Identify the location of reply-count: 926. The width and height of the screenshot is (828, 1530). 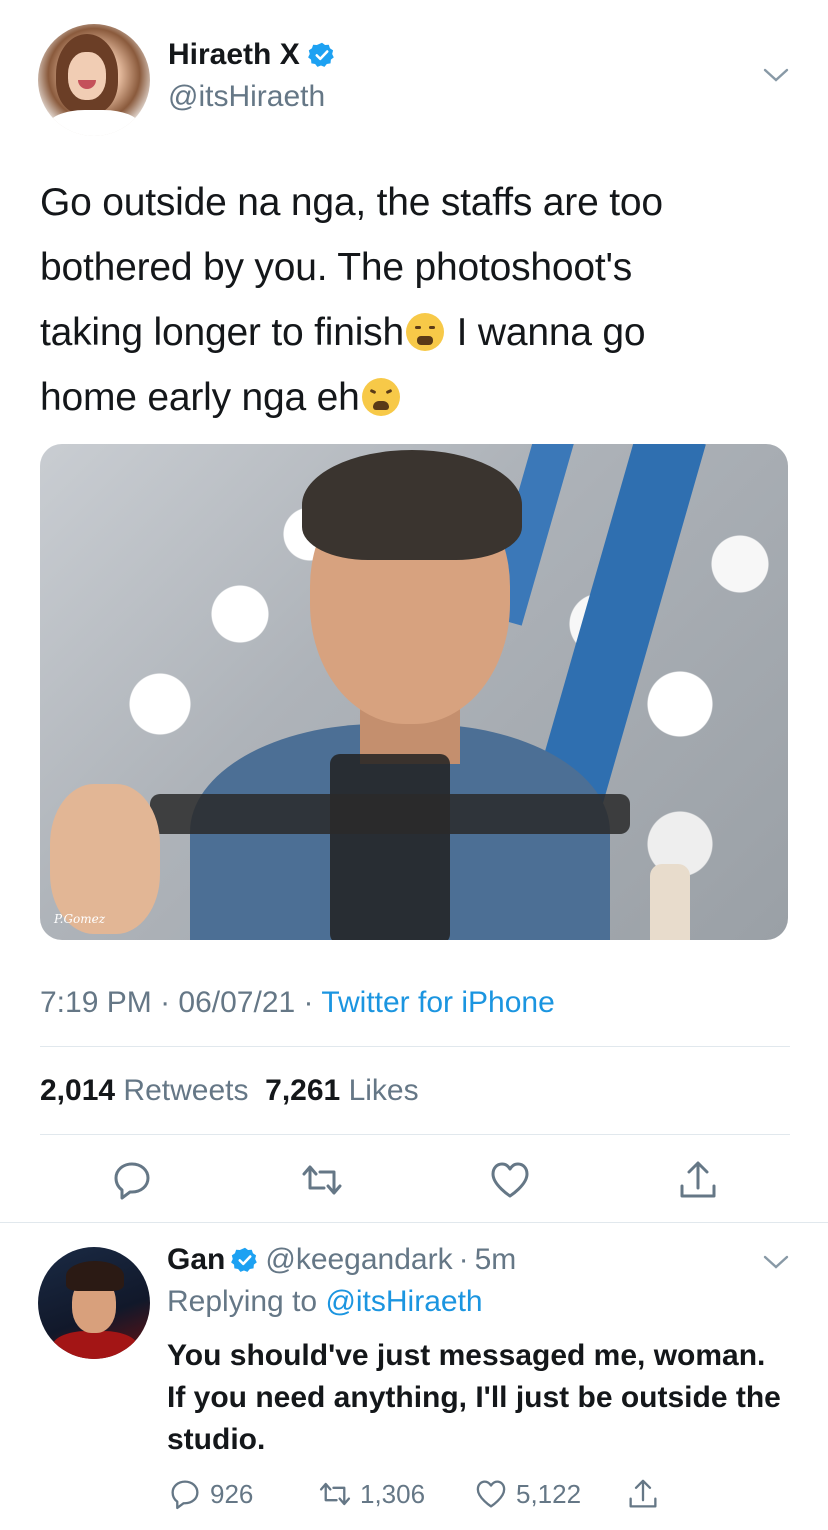
(232, 1493).